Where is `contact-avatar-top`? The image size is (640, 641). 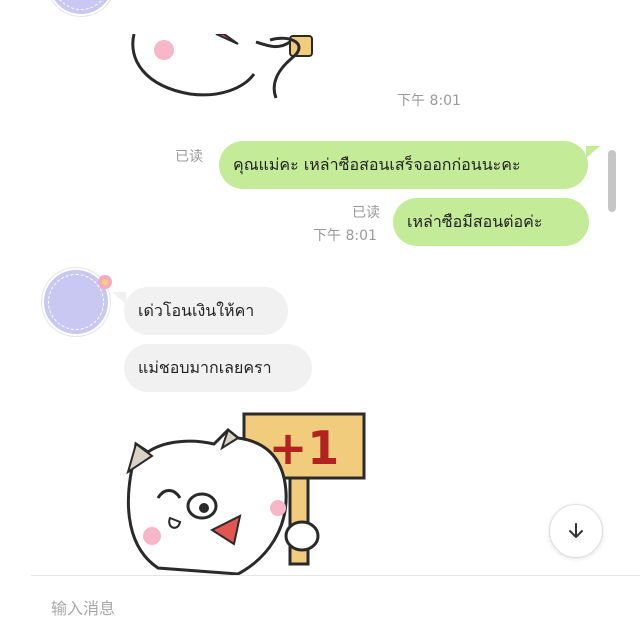 contact-avatar-top is located at coordinates (81, 8).